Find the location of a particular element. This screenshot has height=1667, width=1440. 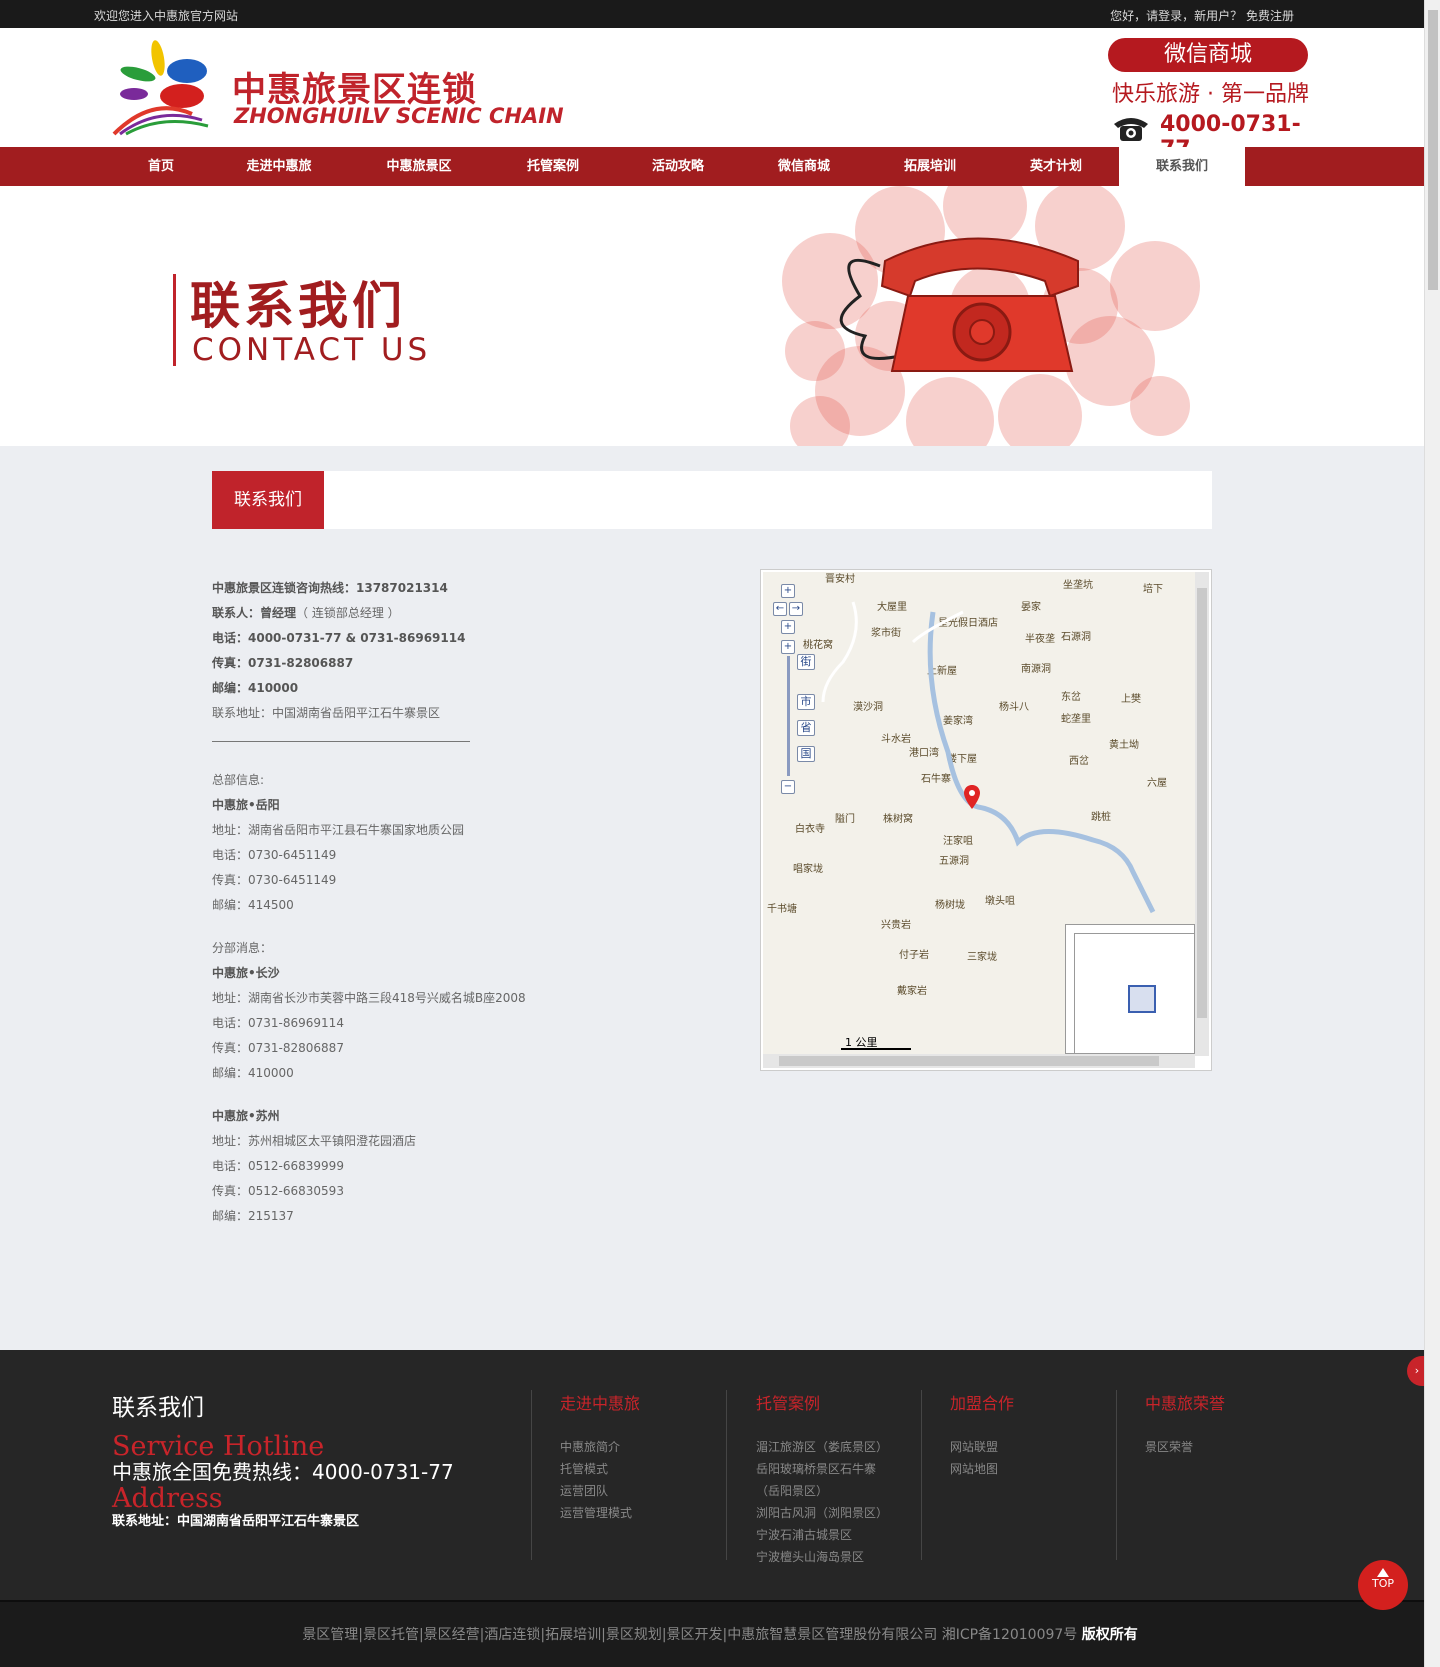

top-bar: 欢迎您进入中惠旅官方网站 您好，请登录，新用户？ 免费注册 is located at coordinates (712, 14).